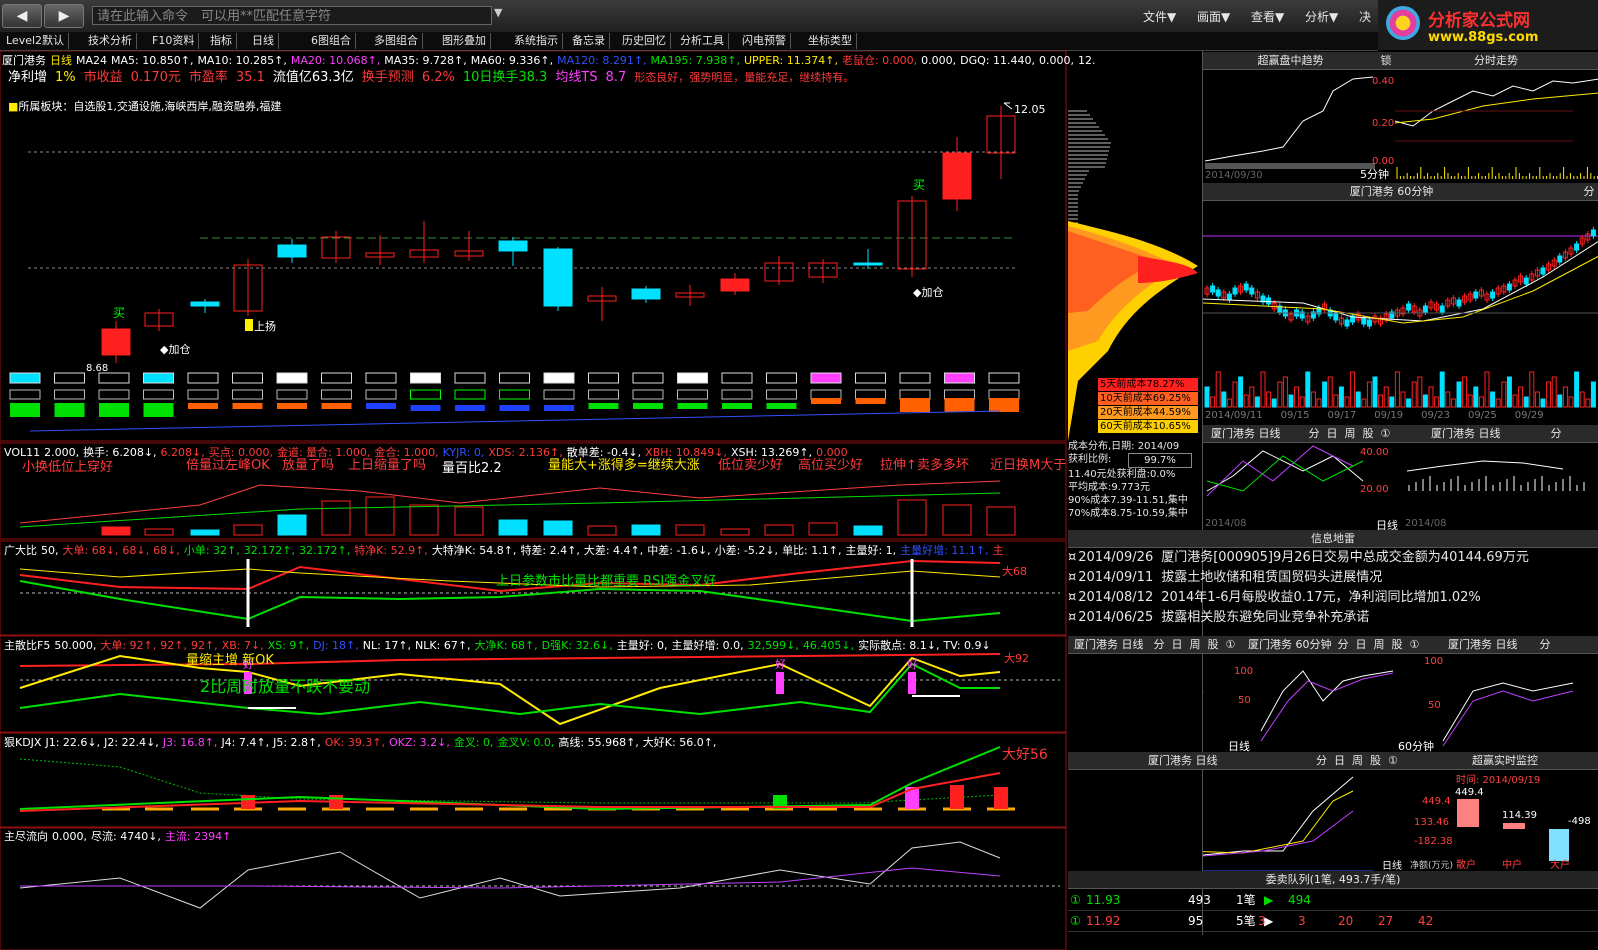 The height and width of the screenshot is (950, 1598). Describe the element at coordinates (36, 41) in the screenshot. I see `toolbar-item: Level2默认` at that location.